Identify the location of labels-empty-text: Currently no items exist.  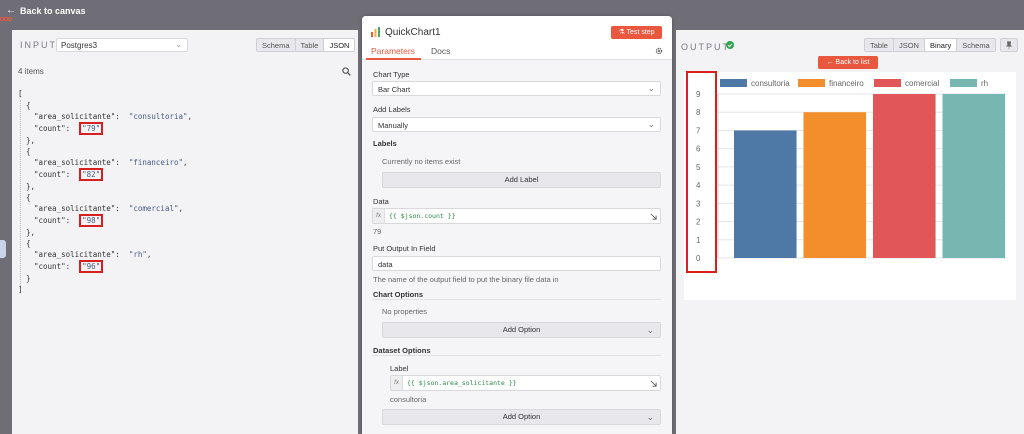
(421, 161).